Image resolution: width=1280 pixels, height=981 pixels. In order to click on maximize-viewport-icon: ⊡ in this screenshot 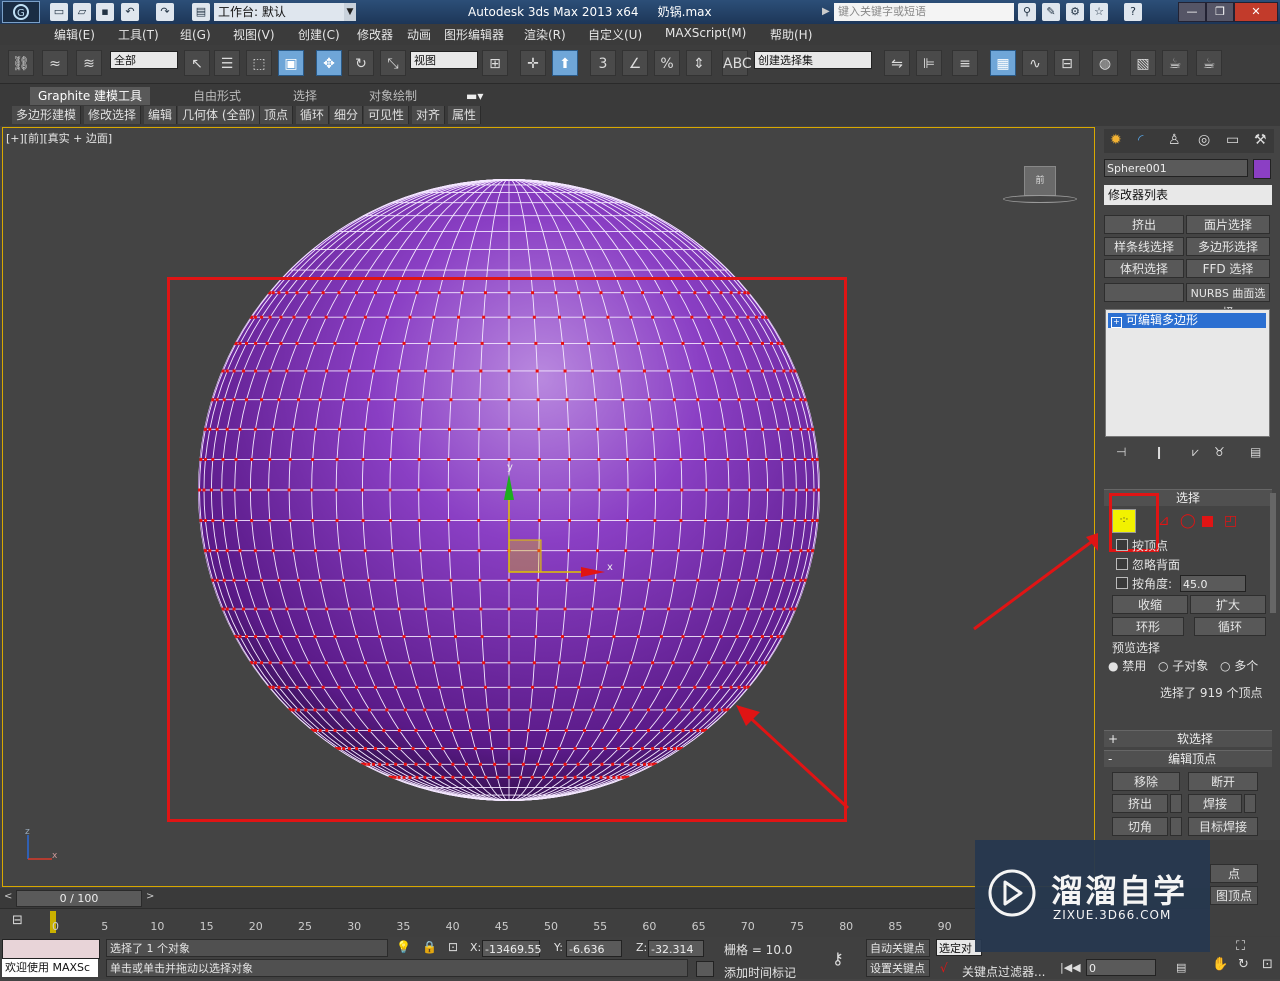, I will do `click(1267, 964)`.